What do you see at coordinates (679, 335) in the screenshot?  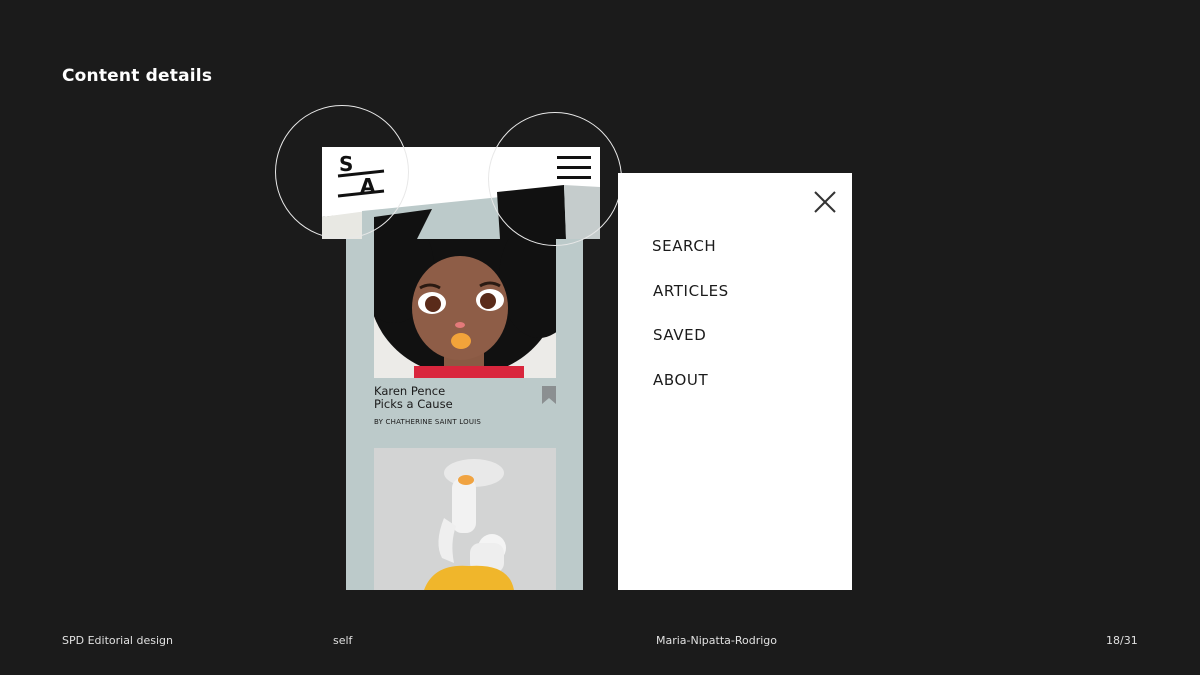 I see `menu-item-saved: SAVED` at bounding box center [679, 335].